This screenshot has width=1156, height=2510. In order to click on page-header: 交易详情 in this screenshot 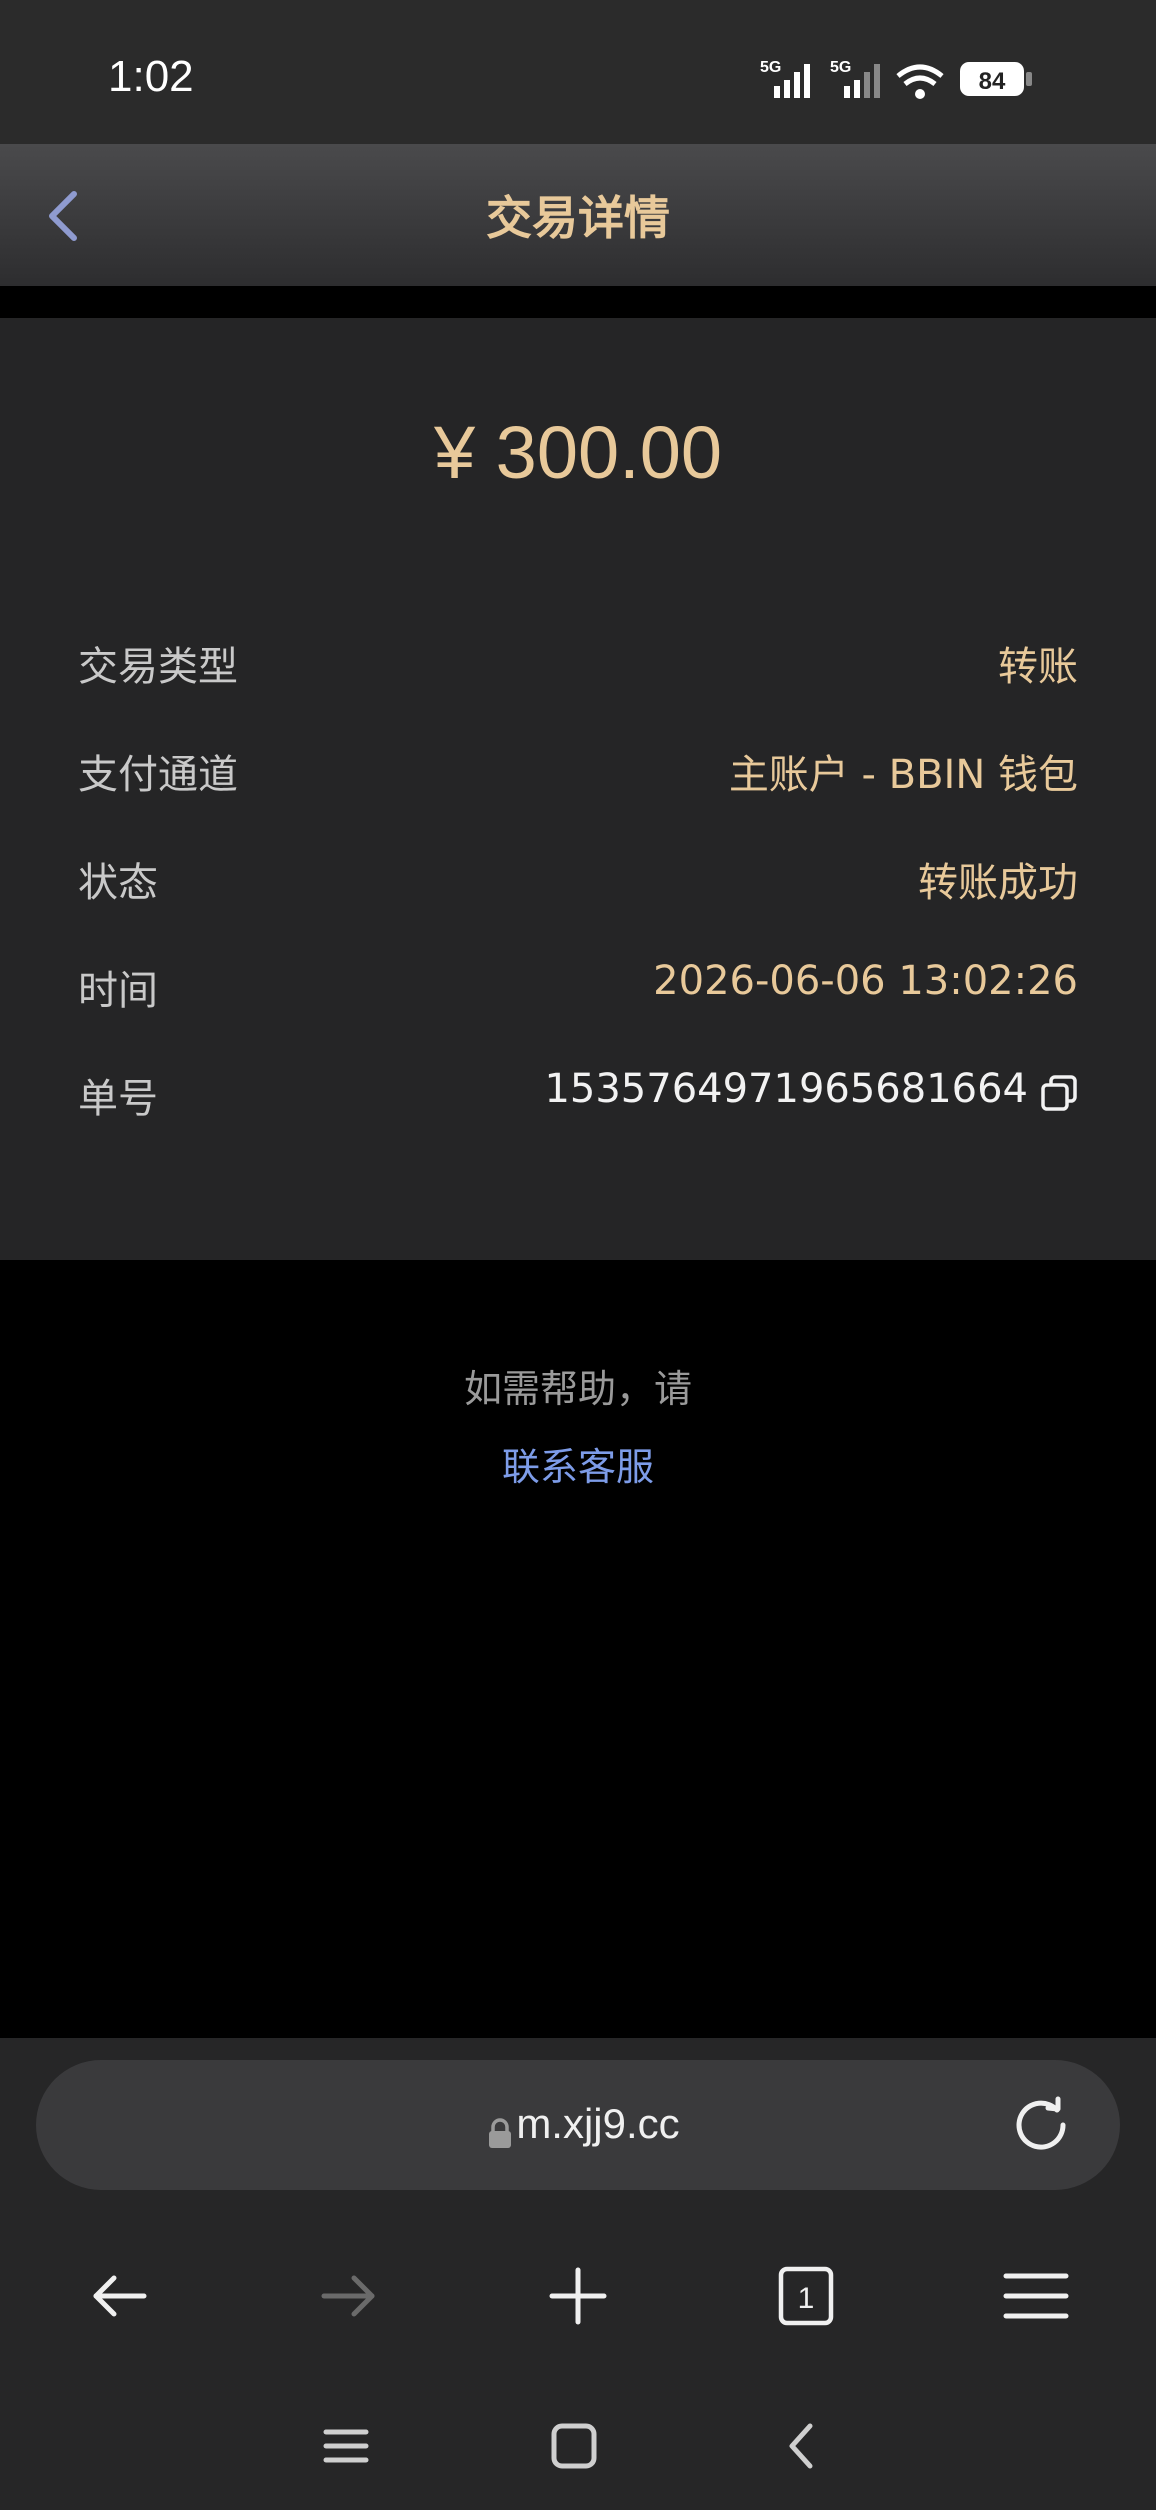, I will do `click(578, 215)`.